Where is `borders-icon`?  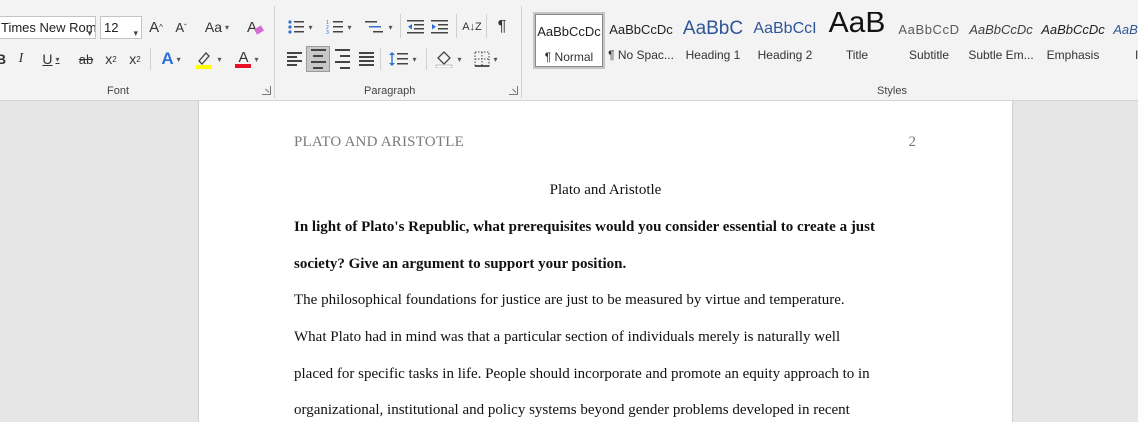
borders-icon is located at coordinates (482, 59).